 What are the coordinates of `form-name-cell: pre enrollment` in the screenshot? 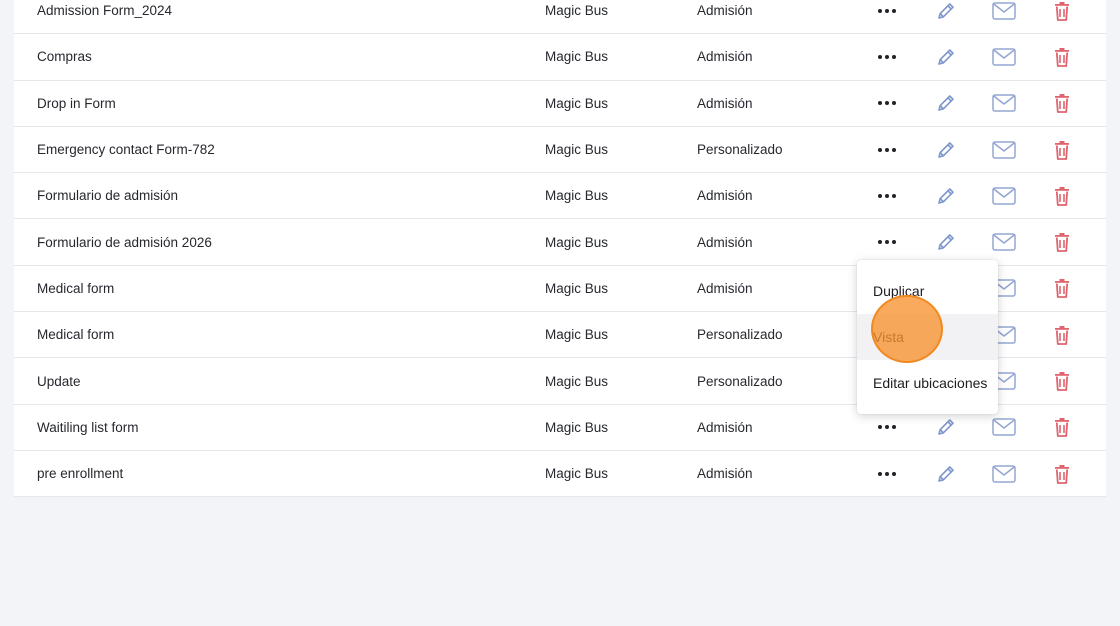 It's located at (80, 474).